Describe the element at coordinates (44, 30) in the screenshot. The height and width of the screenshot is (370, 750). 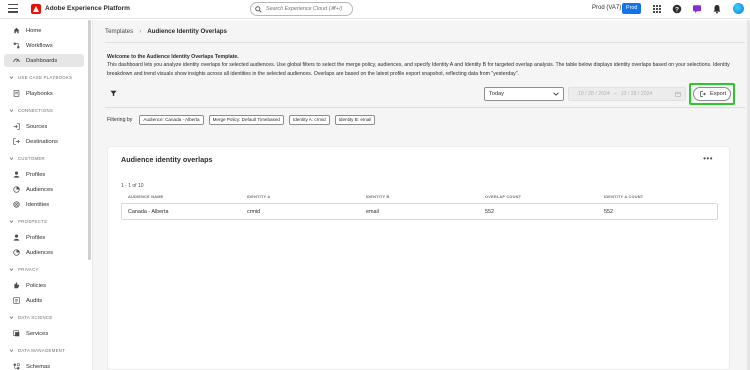
I see `nav-home: Home` at that location.